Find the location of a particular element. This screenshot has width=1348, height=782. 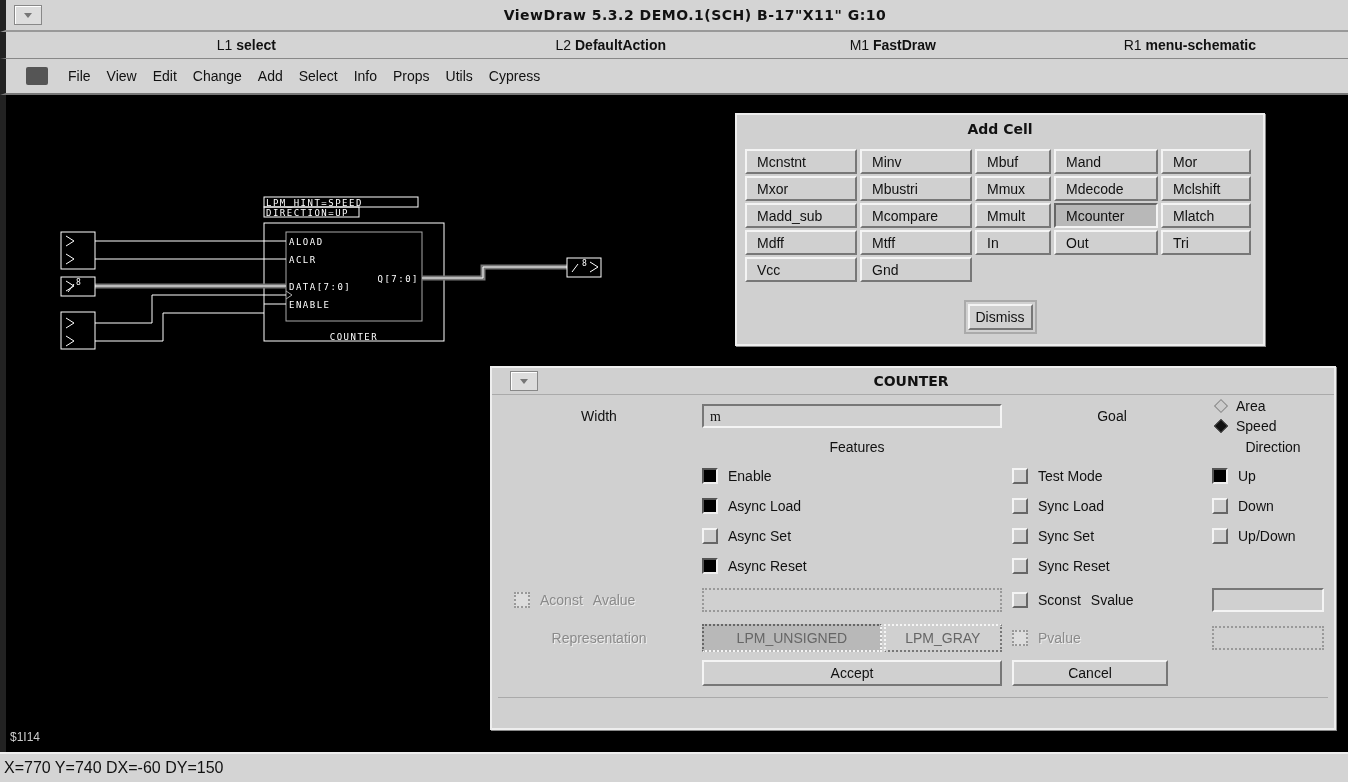

checkbox-label: Async Load is located at coordinates (765, 506).